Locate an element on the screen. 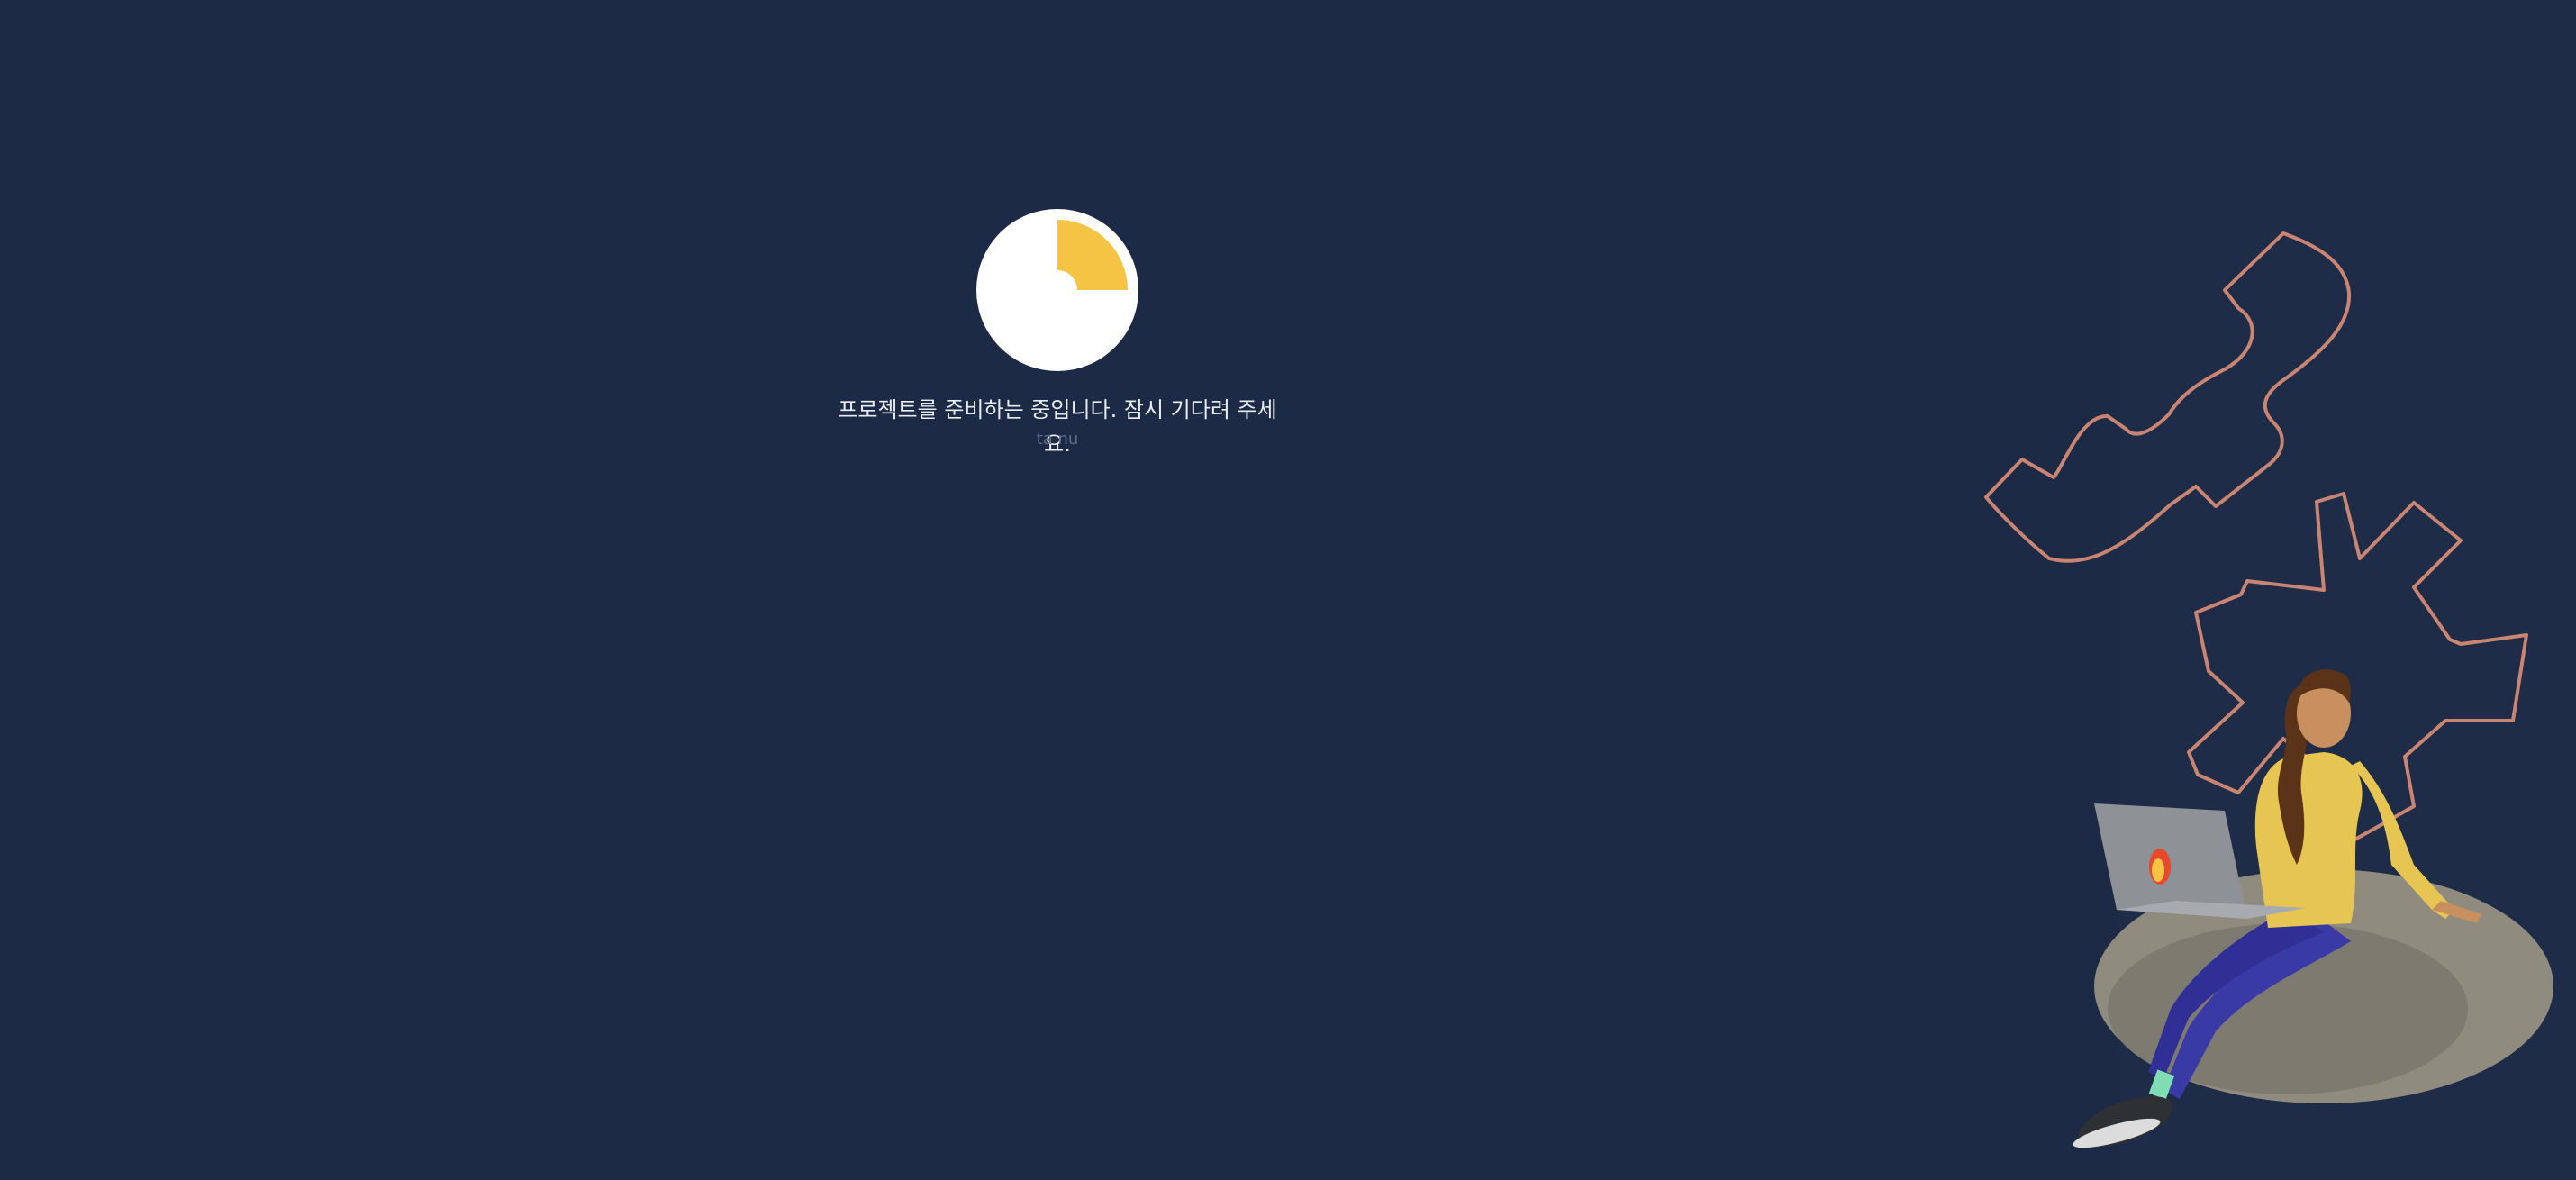 Image resolution: width=2576 pixels, height=1180 pixels. loading-message: 프로젝트를 준비하는 중입니다. 잠시 기다려 주세요. is located at coordinates (1057, 427).